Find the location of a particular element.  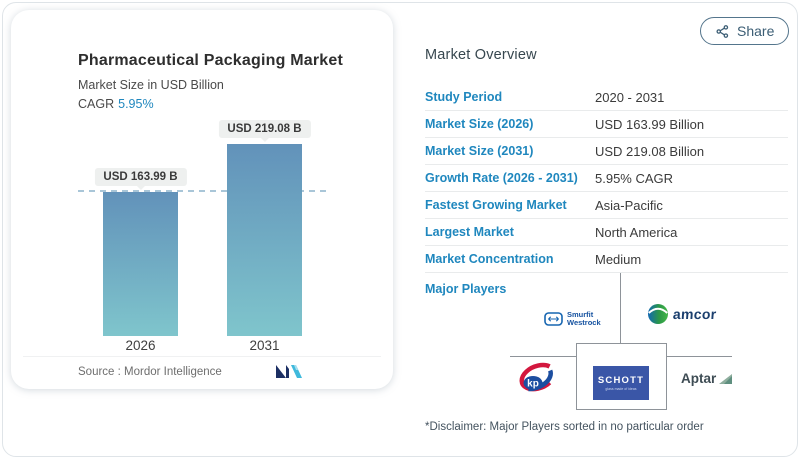

table-row: Growth Rate (2026 - 2031) 5.95% CAGR is located at coordinates (606, 178).